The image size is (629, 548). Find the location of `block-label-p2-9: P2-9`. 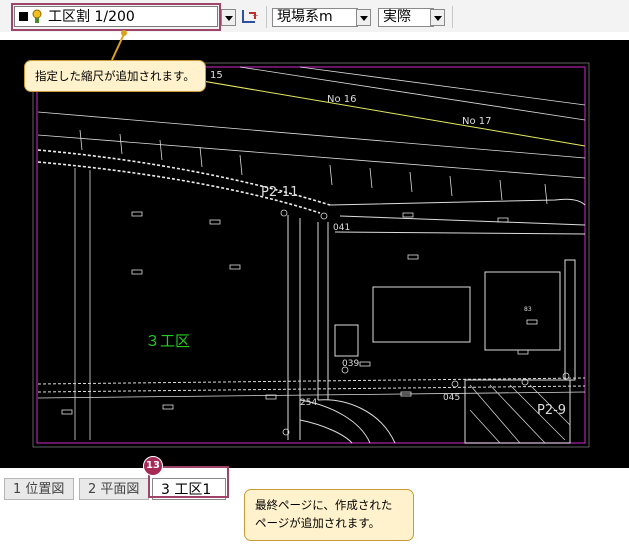

block-label-p2-9: P2-9 is located at coordinates (551, 410).